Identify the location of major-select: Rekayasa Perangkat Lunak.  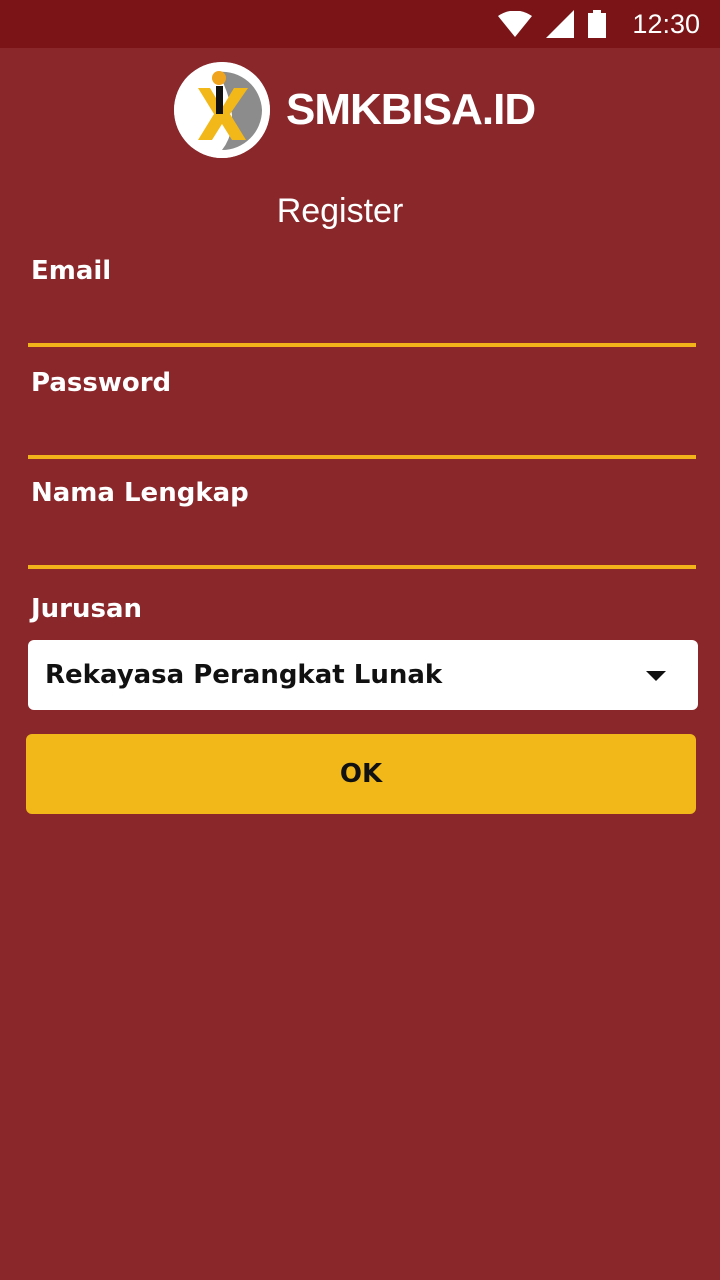
(363, 675).